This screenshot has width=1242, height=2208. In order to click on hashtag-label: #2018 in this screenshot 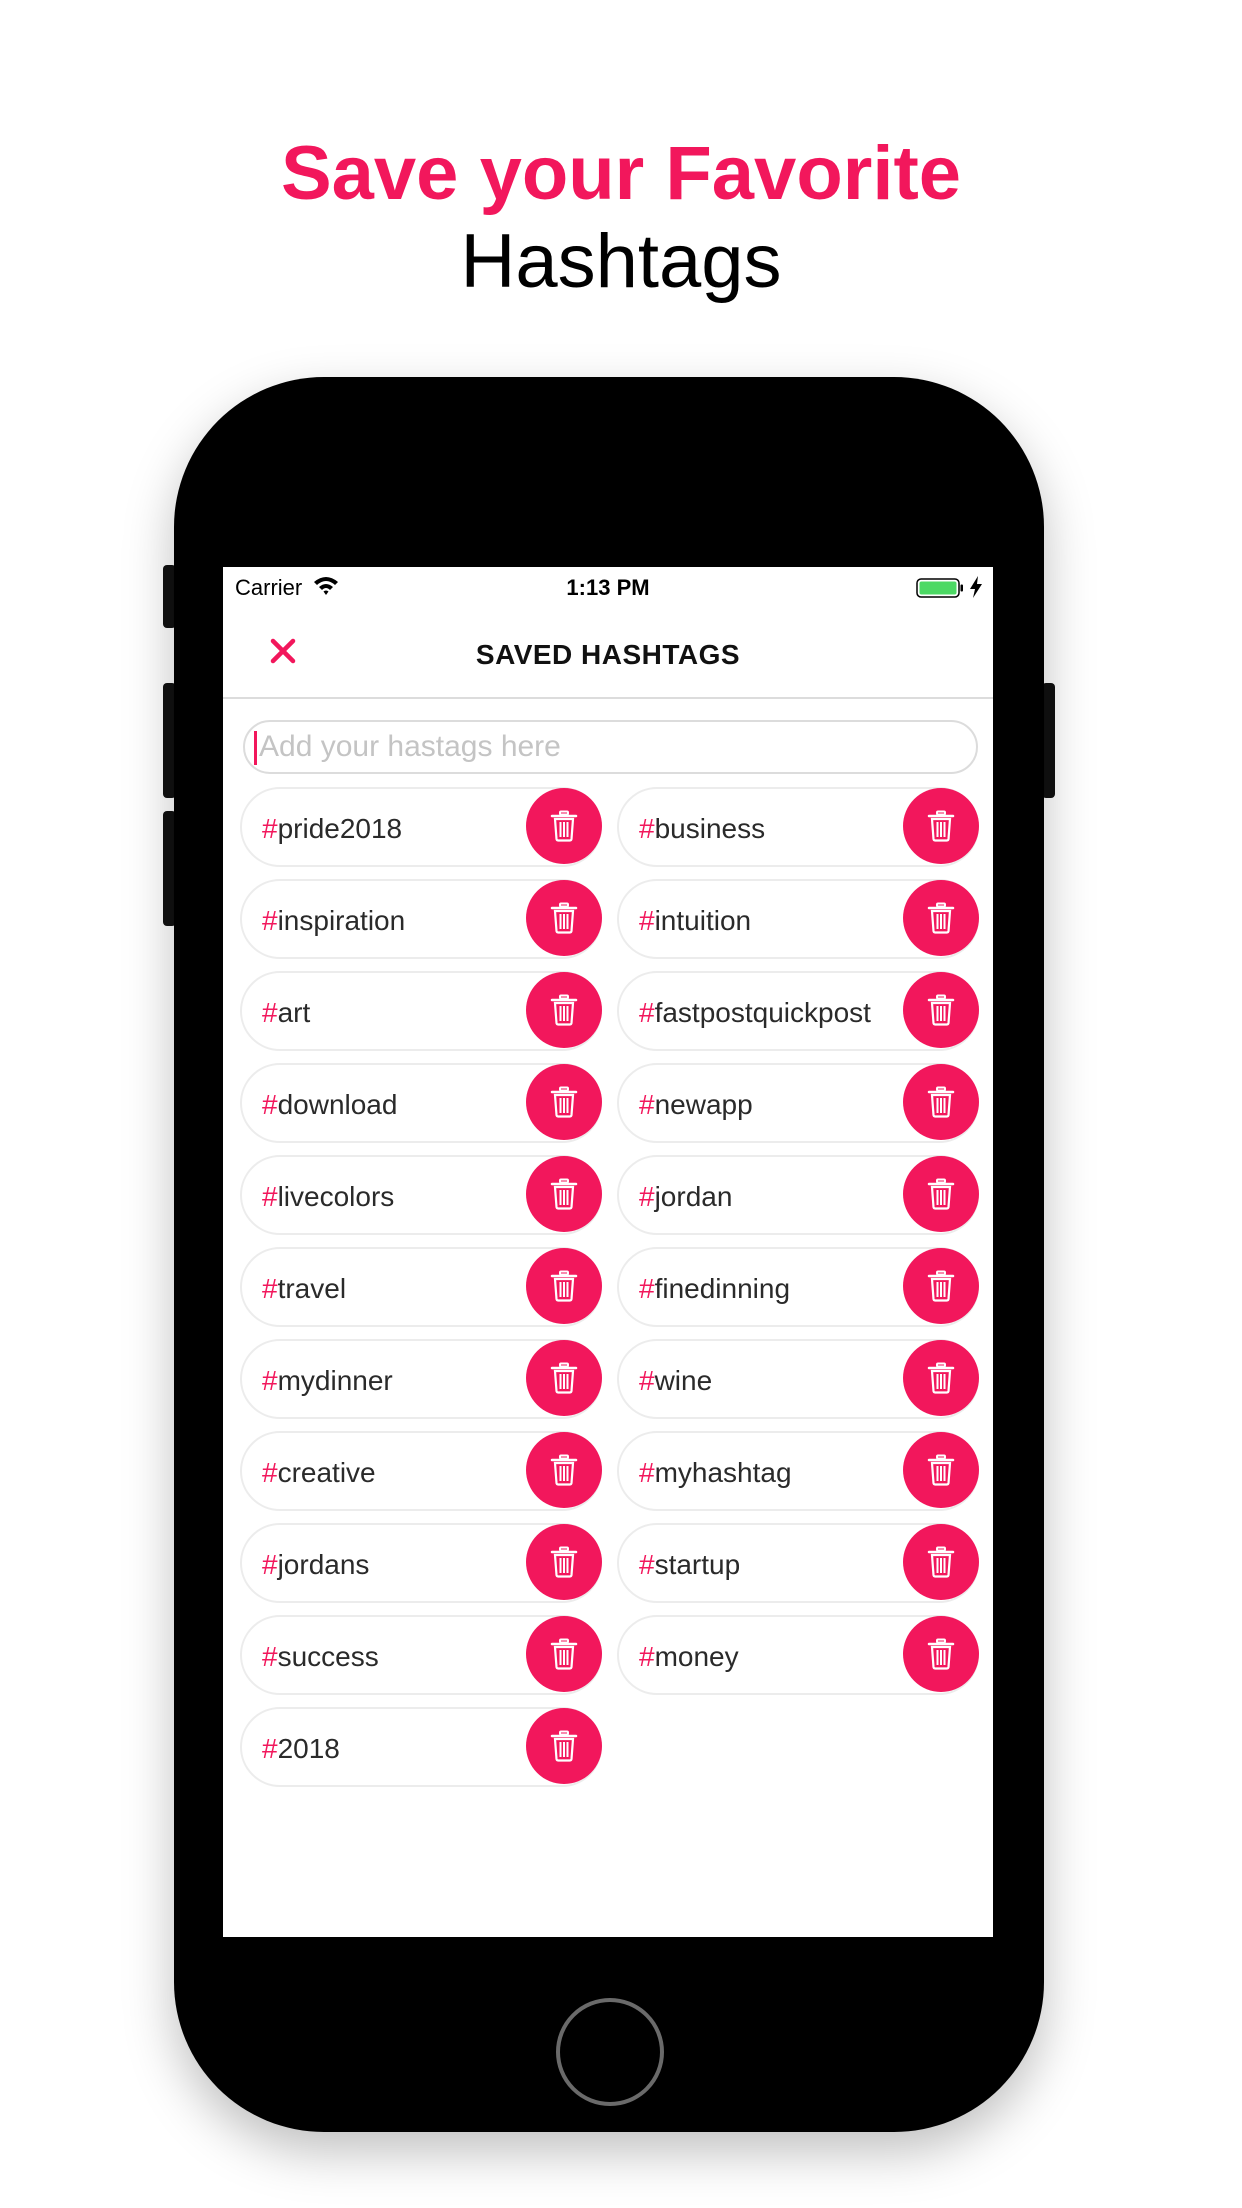, I will do `click(301, 1749)`.